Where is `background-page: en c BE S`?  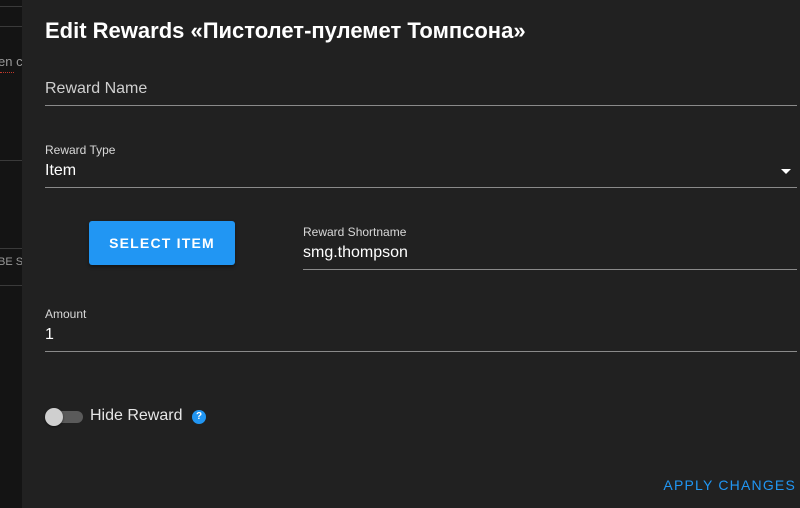 background-page: en c BE S is located at coordinates (11, 254).